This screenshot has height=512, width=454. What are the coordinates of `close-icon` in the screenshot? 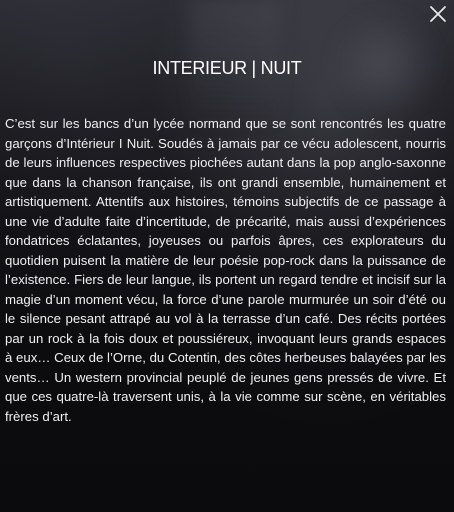 It's located at (438, 14).